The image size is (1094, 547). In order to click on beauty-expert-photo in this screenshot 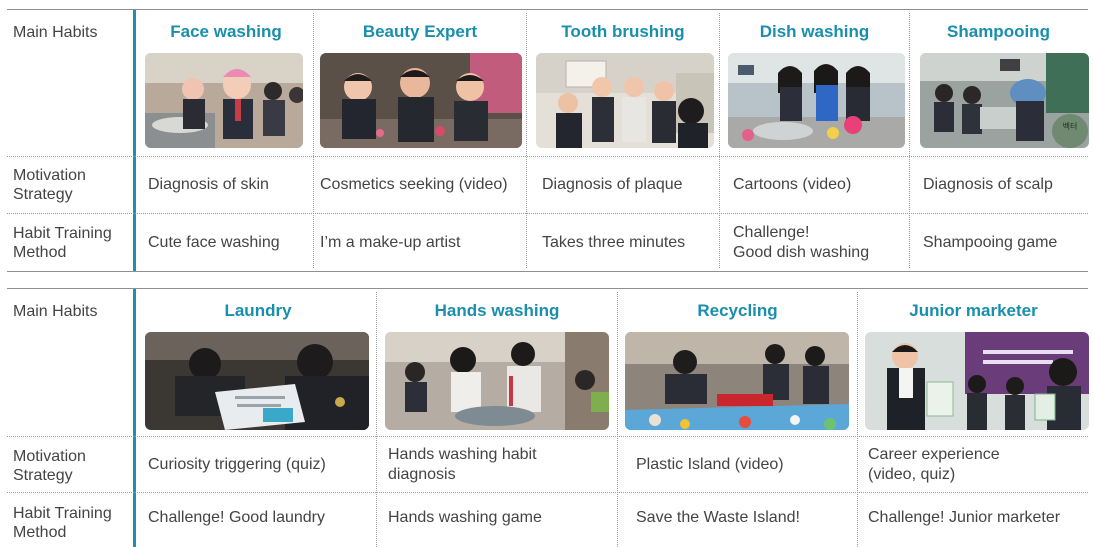, I will do `click(421, 100)`.